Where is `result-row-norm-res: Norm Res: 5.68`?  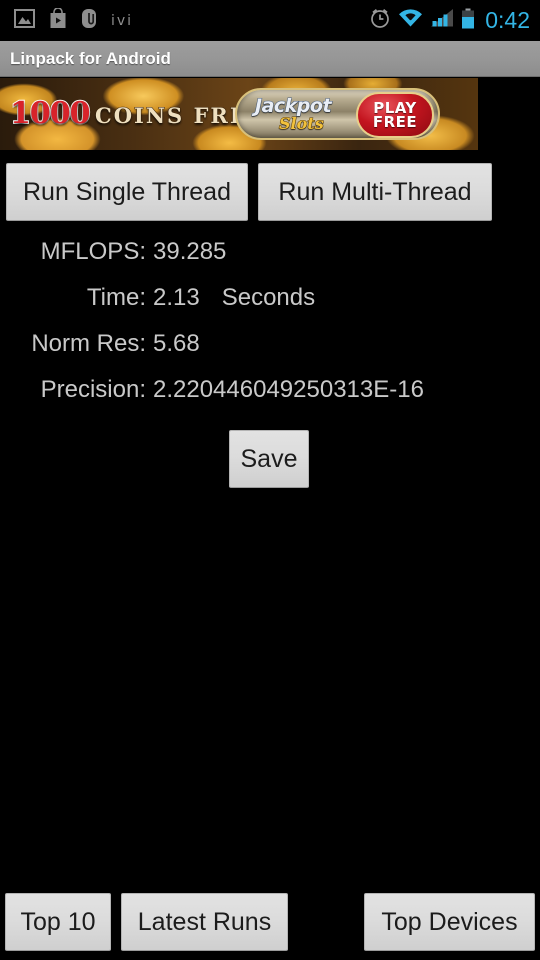
result-row-norm-res: Norm Res: 5.68 is located at coordinates (239, 353).